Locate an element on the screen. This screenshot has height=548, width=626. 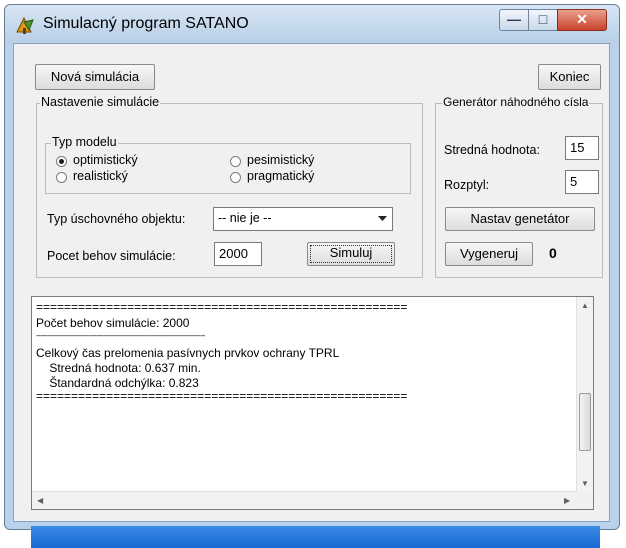
mean-input: 15 is located at coordinates (582, 148).